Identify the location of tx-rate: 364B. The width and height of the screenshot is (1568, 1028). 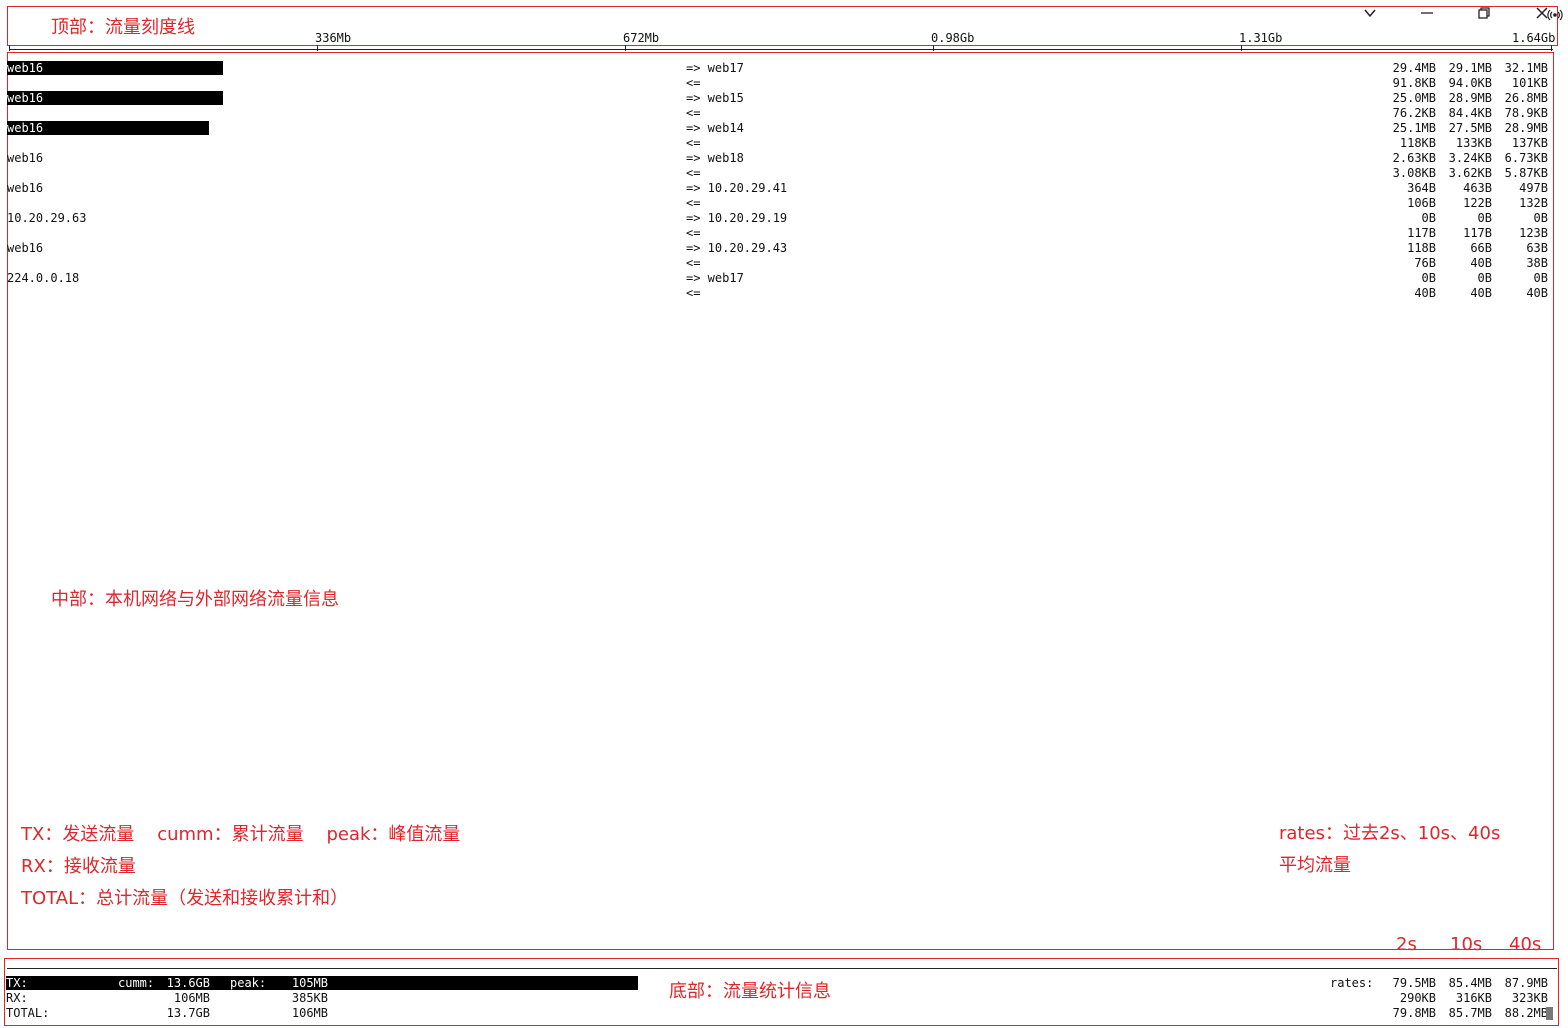
(1421, 188).